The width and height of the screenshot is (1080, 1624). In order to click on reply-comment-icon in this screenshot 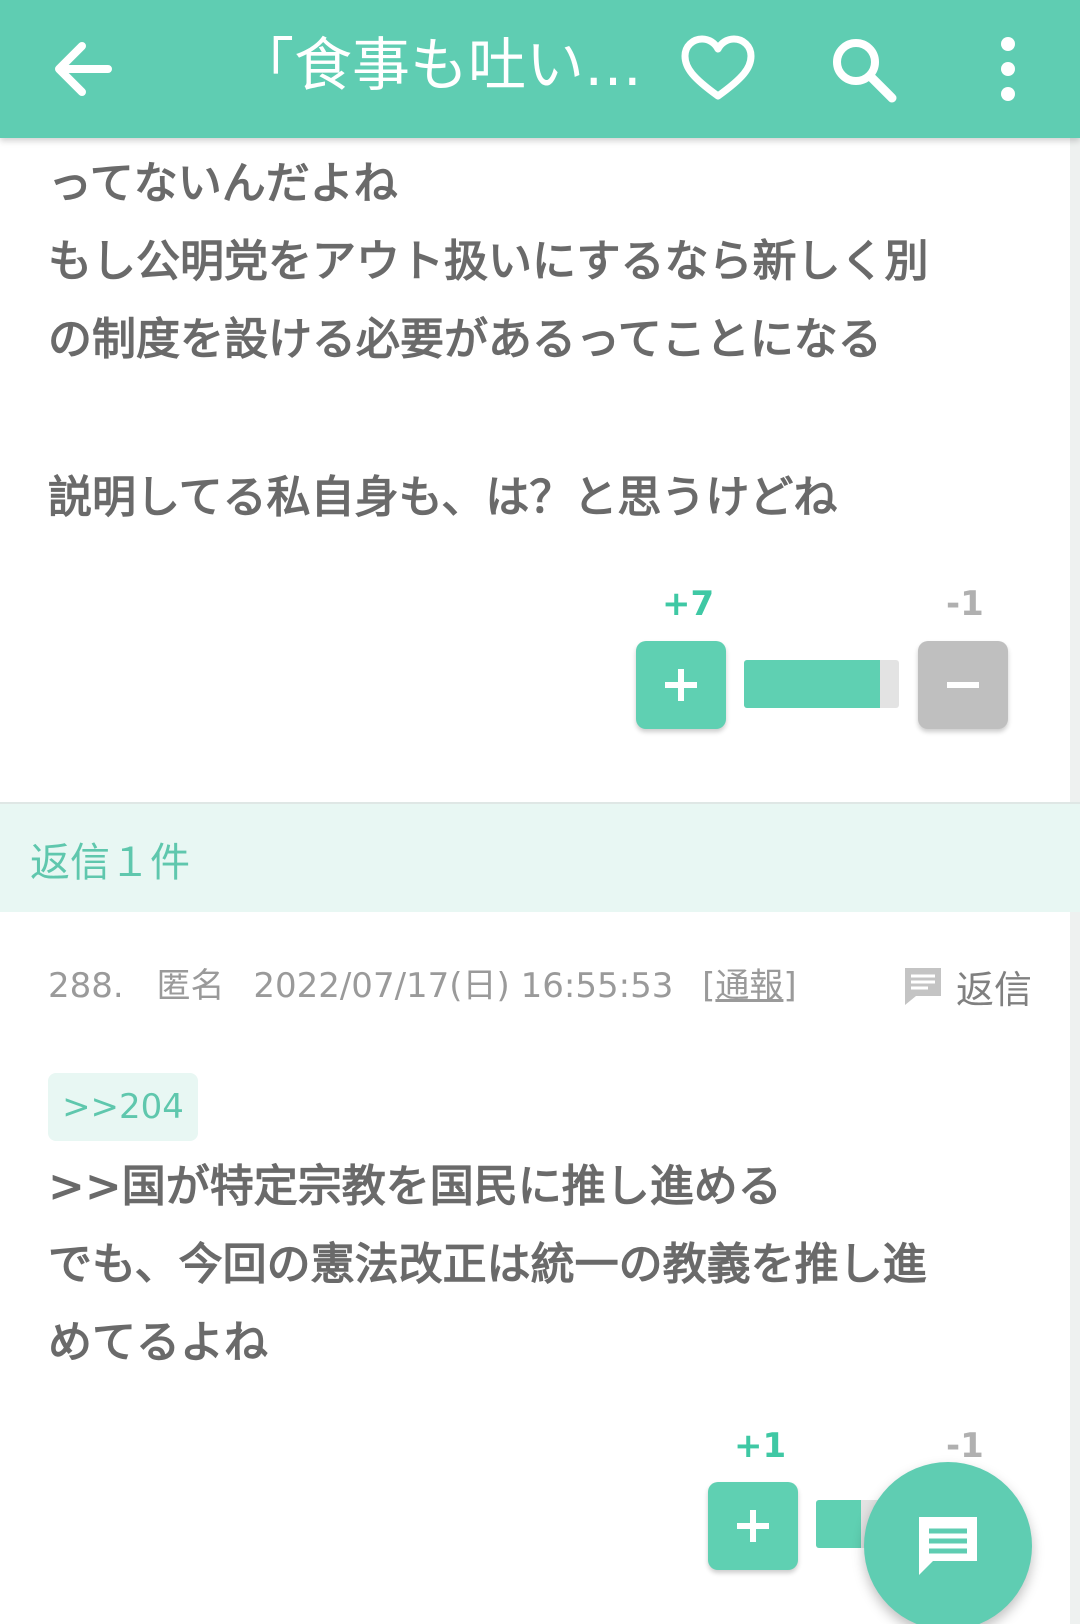, I will do `click(923, 986)`.